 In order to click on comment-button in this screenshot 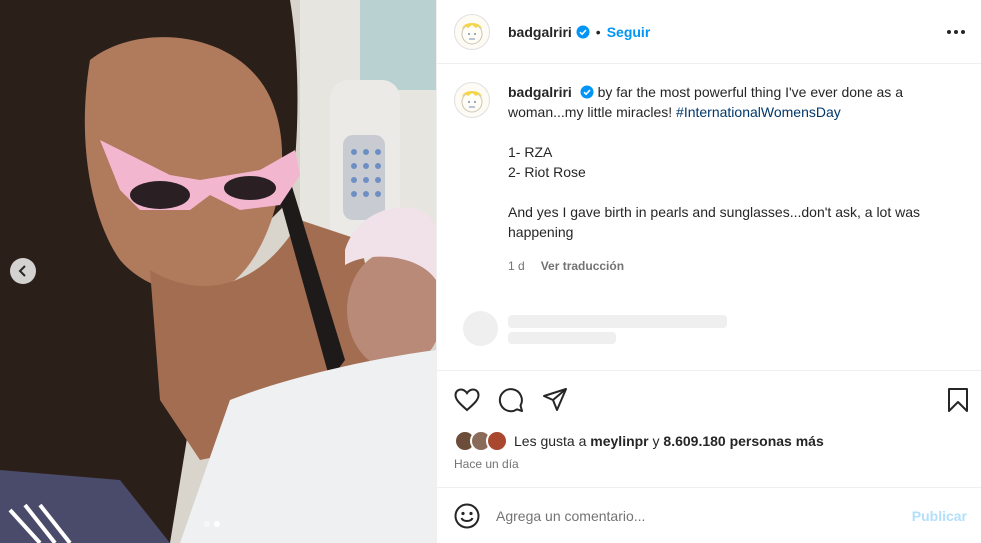, I will do `click(511, 400)`.